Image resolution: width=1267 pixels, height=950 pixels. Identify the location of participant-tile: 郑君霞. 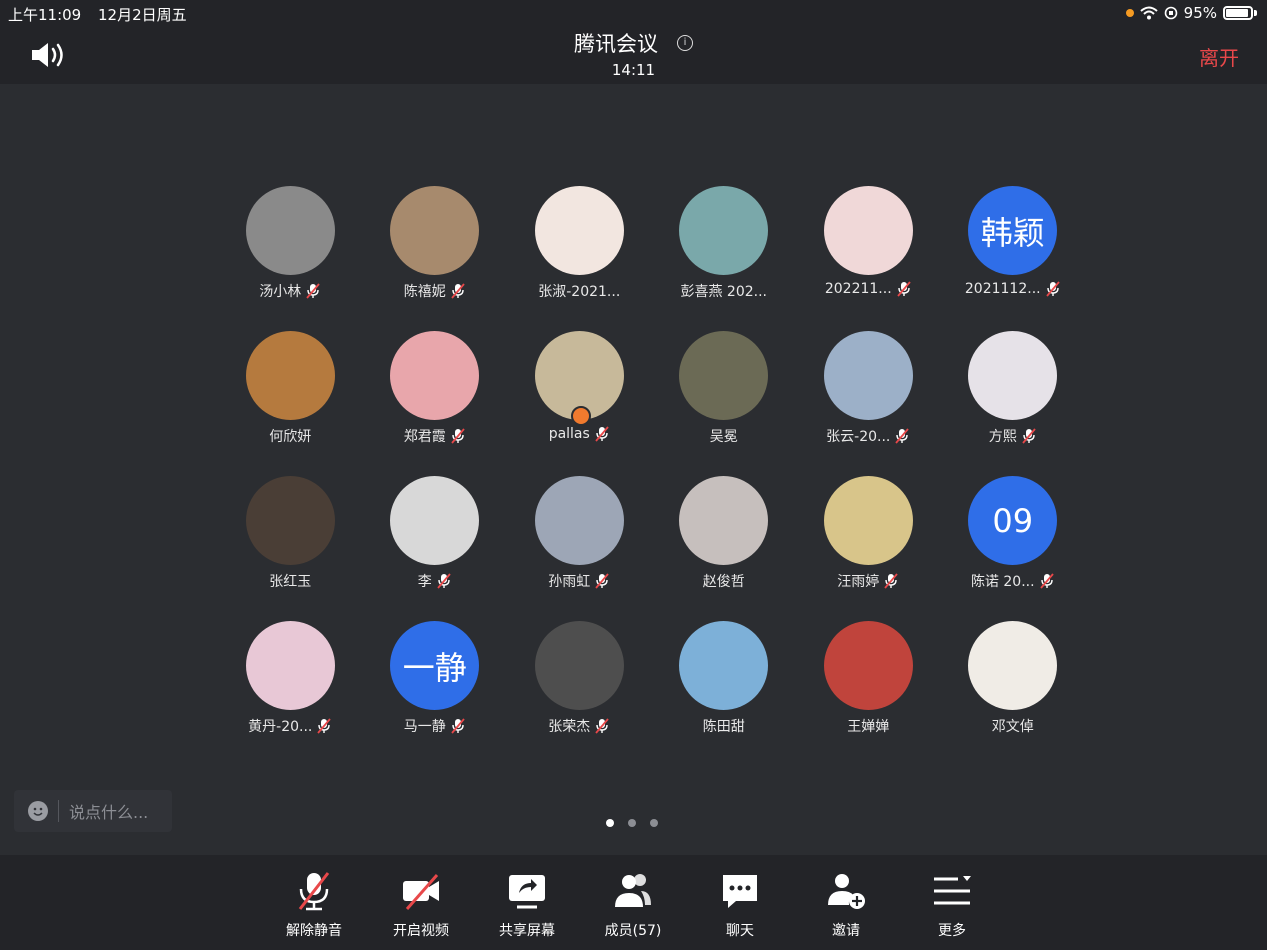
(435, 403).